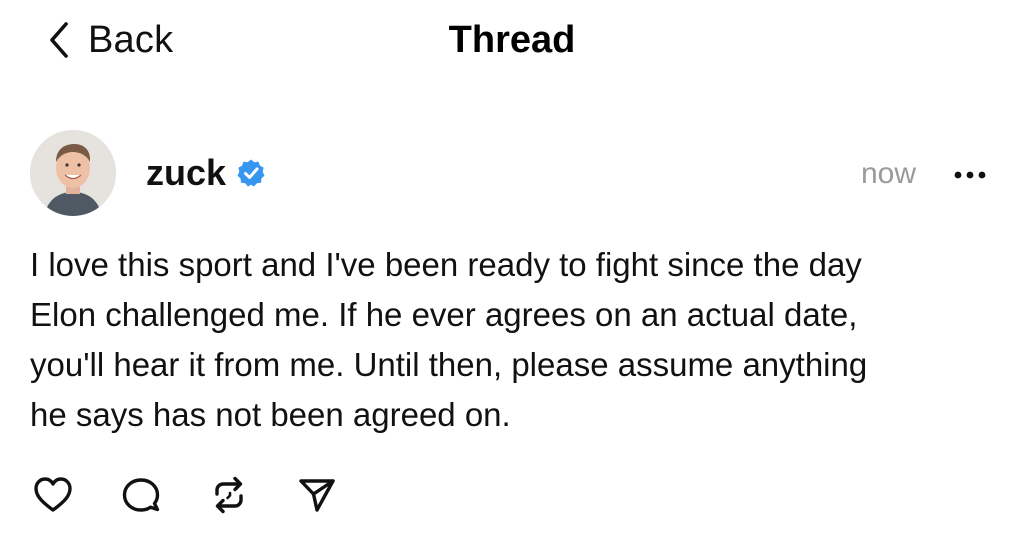  I want to click on back-button: Back, so click(108, 40).